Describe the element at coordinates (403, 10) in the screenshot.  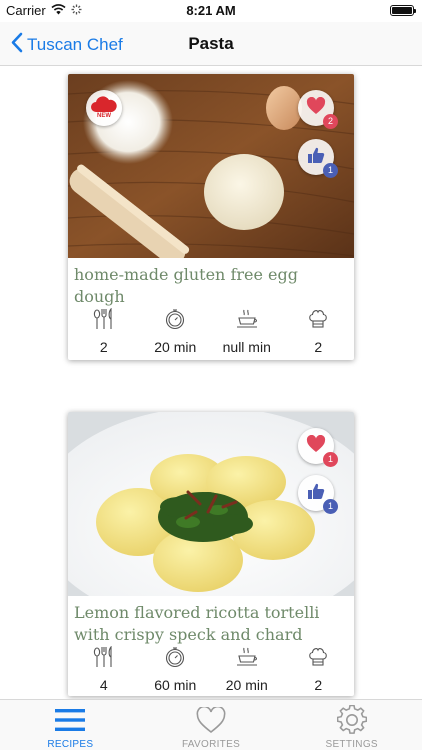
I see `battery-icon` at that location.